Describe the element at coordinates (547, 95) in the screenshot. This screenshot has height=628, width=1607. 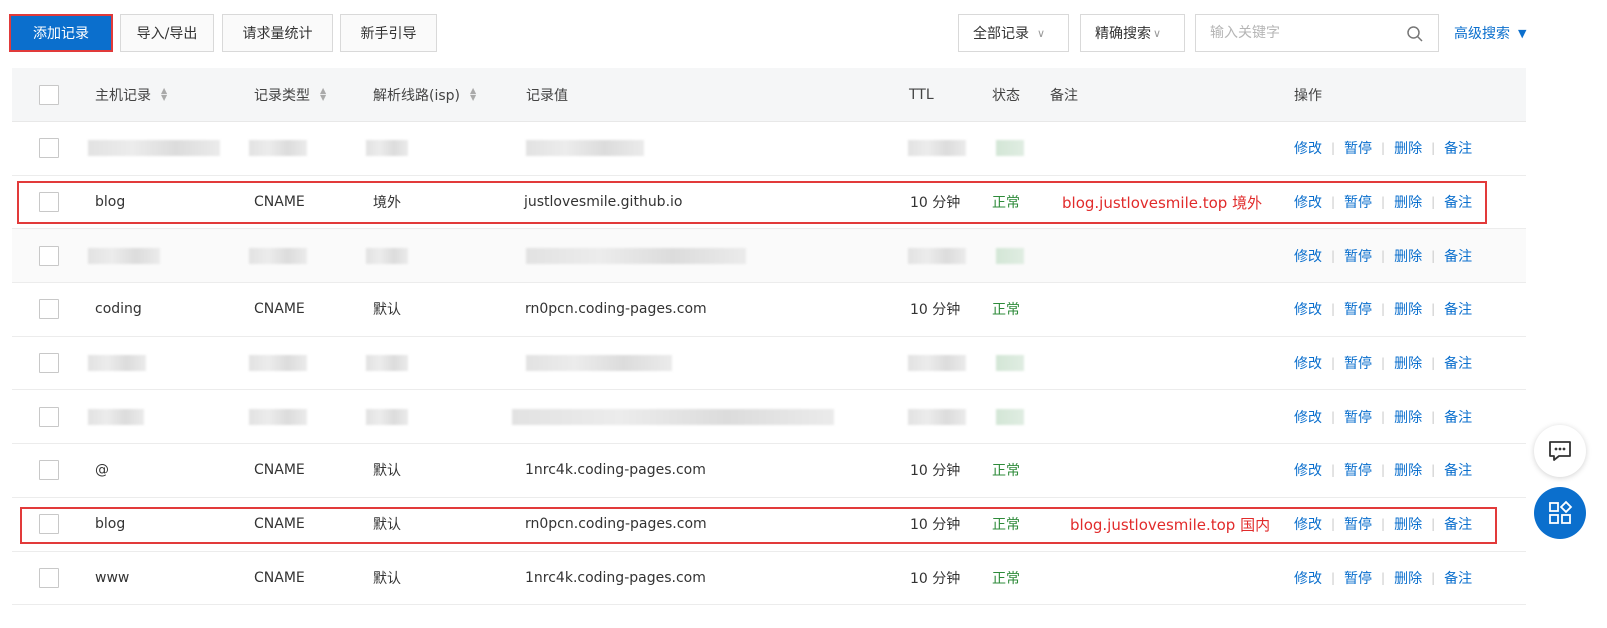
I see `header-value: 记录值` at that location.